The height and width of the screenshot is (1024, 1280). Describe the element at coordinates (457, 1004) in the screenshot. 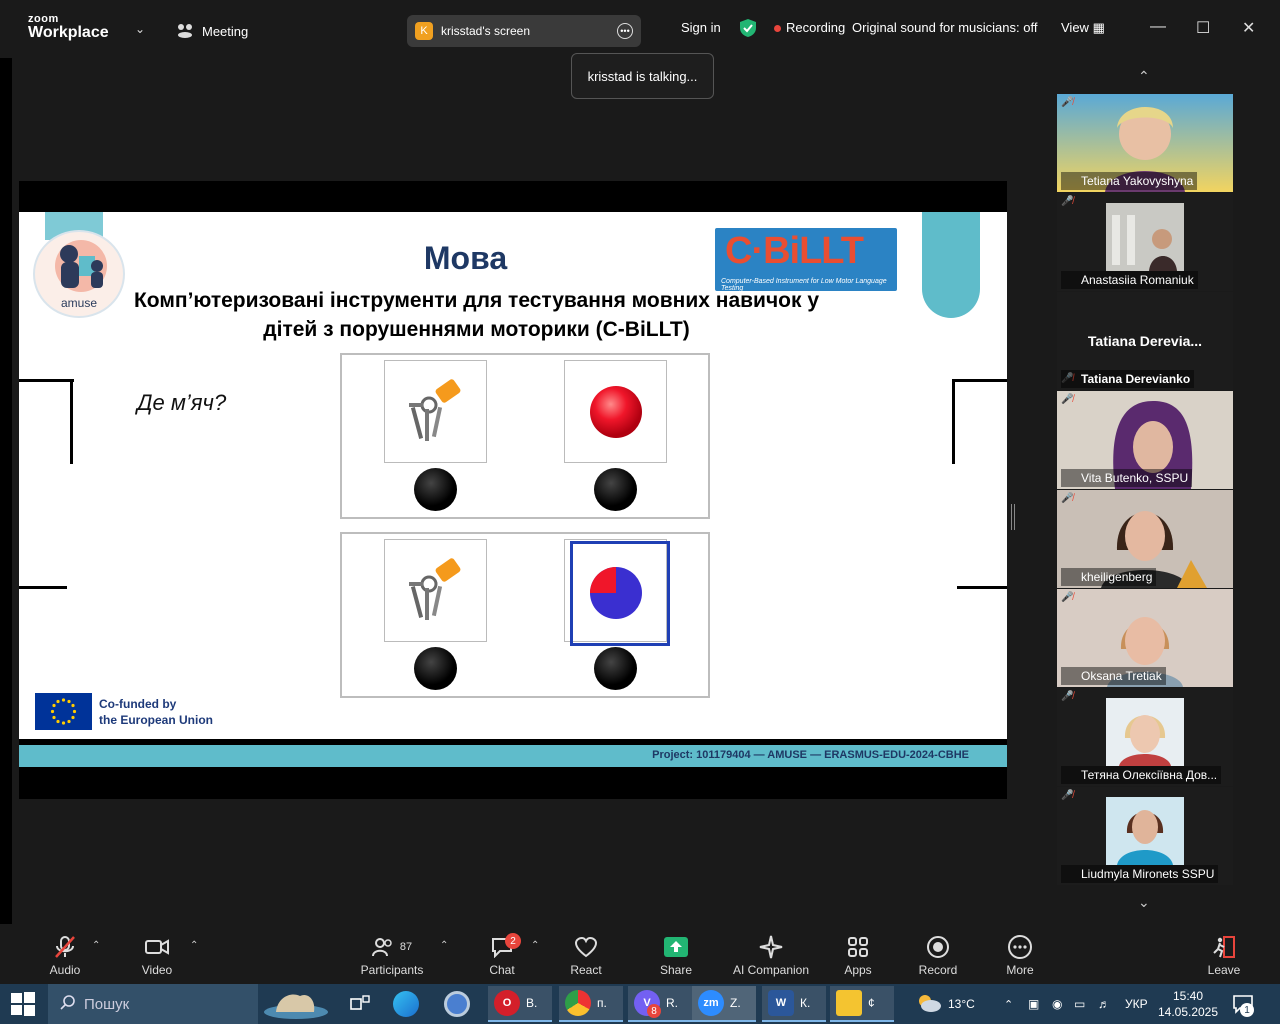

I see `chrome-browser-icon` at that location.